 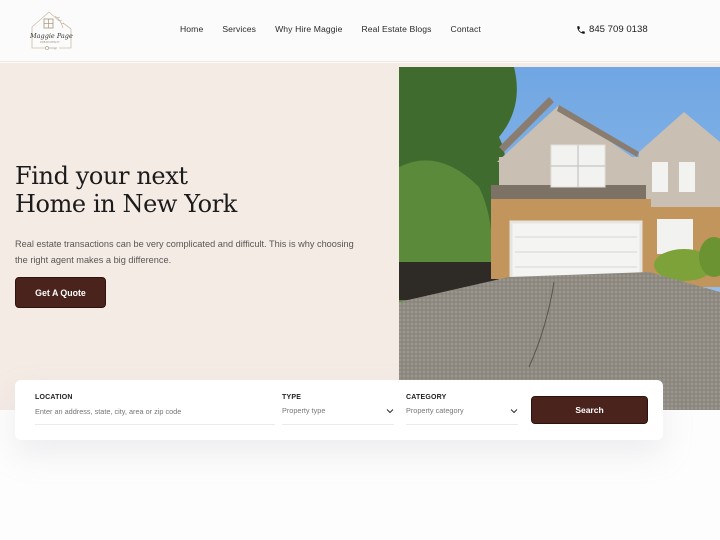 I want to click on phone-icon, so click(x=581, y=29).